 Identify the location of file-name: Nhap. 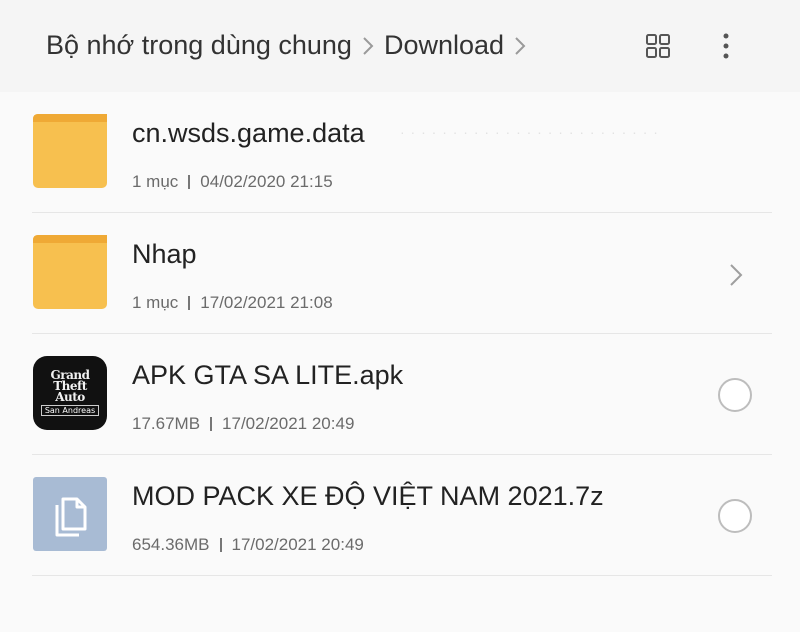
(164, 254).